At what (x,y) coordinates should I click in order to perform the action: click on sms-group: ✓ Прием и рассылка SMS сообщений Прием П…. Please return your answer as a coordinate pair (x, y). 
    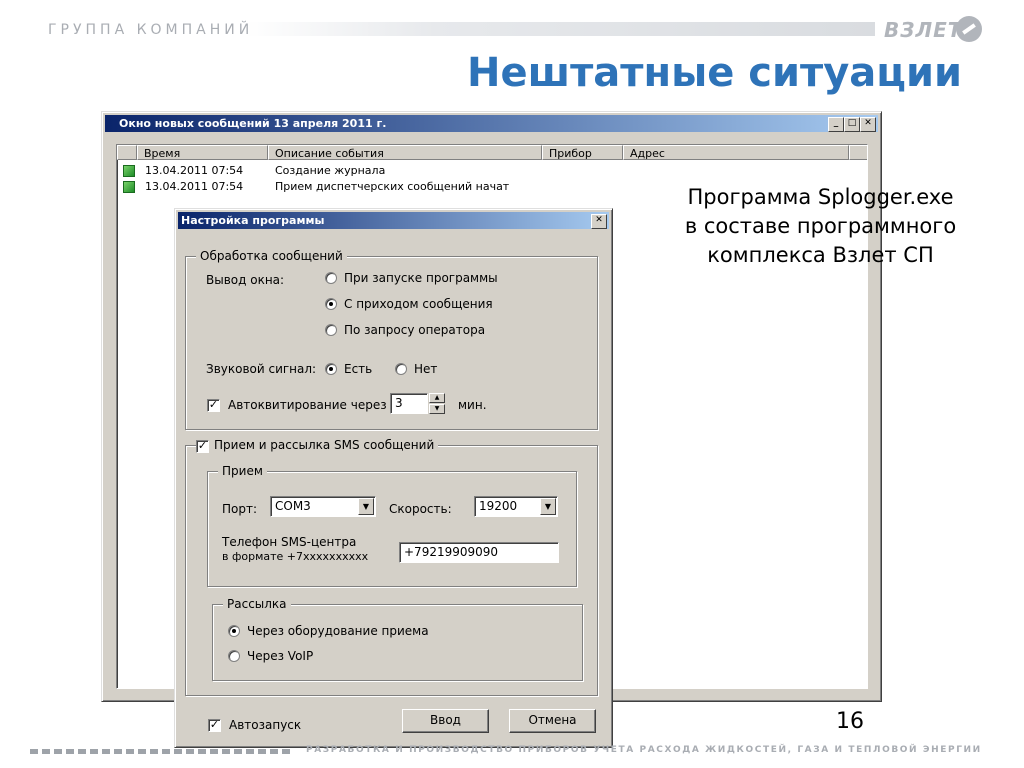
    Looking at the image, I should click on (391, 567).